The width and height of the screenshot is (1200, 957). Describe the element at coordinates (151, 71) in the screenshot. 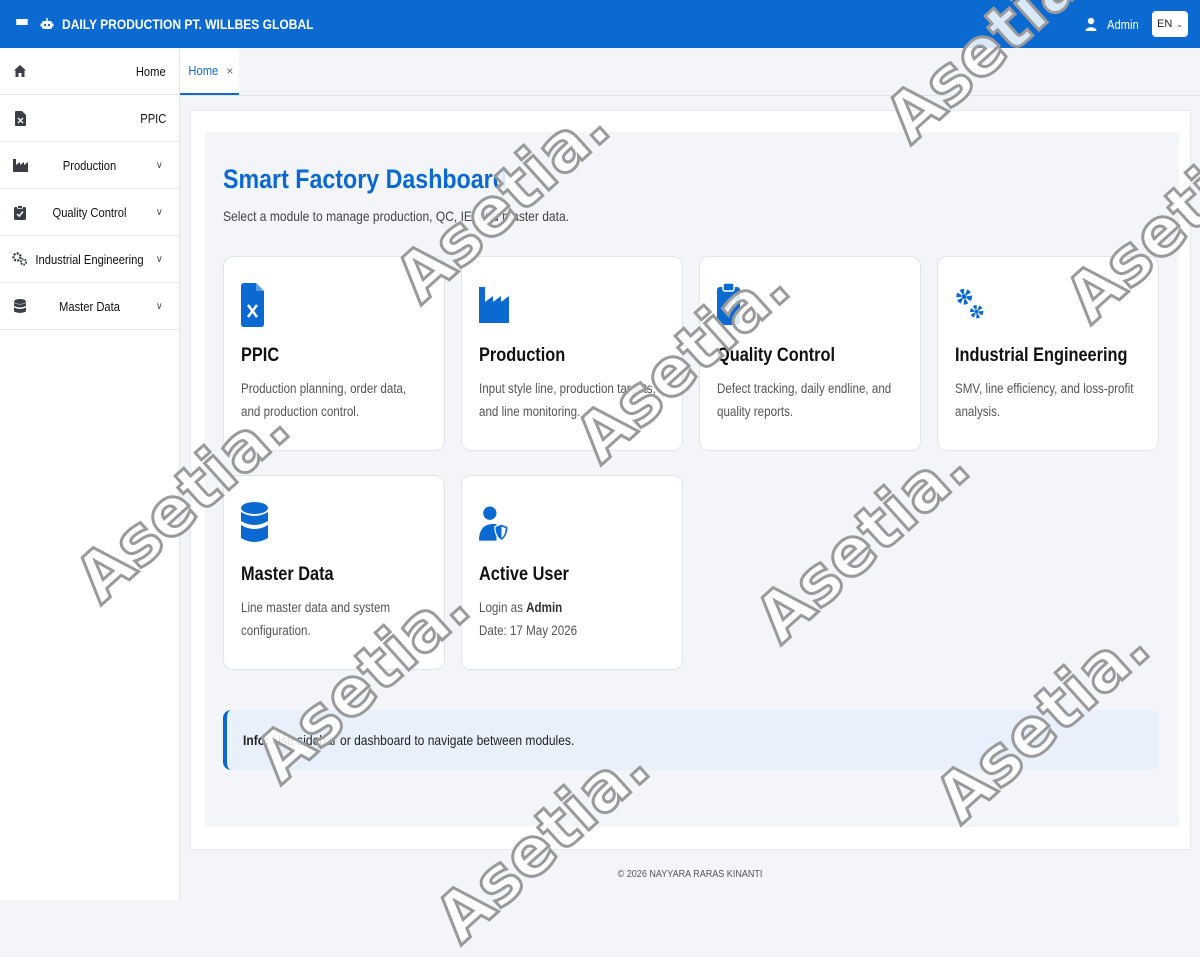

I see `sidebar-item-label: Home` at that location.